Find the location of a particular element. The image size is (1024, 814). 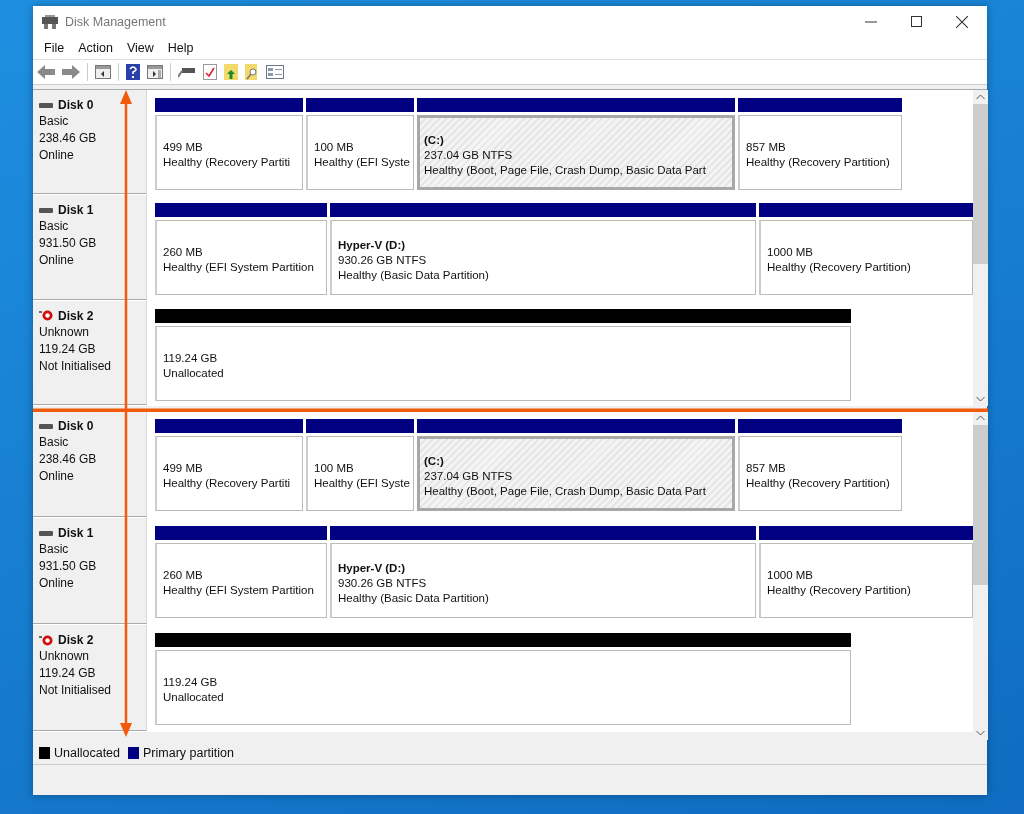

menu-item: Help is located at coordinates (180, 48).